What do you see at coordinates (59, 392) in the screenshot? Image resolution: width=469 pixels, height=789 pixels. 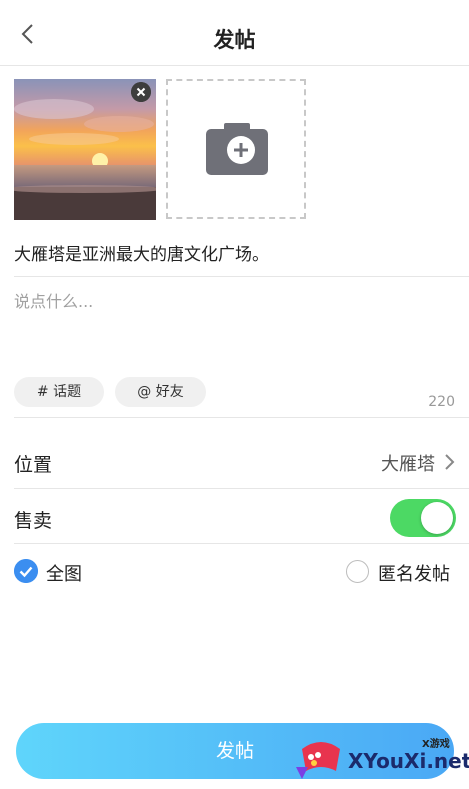 I see `topic-button: # 话题` at bounding box center [59, 392].